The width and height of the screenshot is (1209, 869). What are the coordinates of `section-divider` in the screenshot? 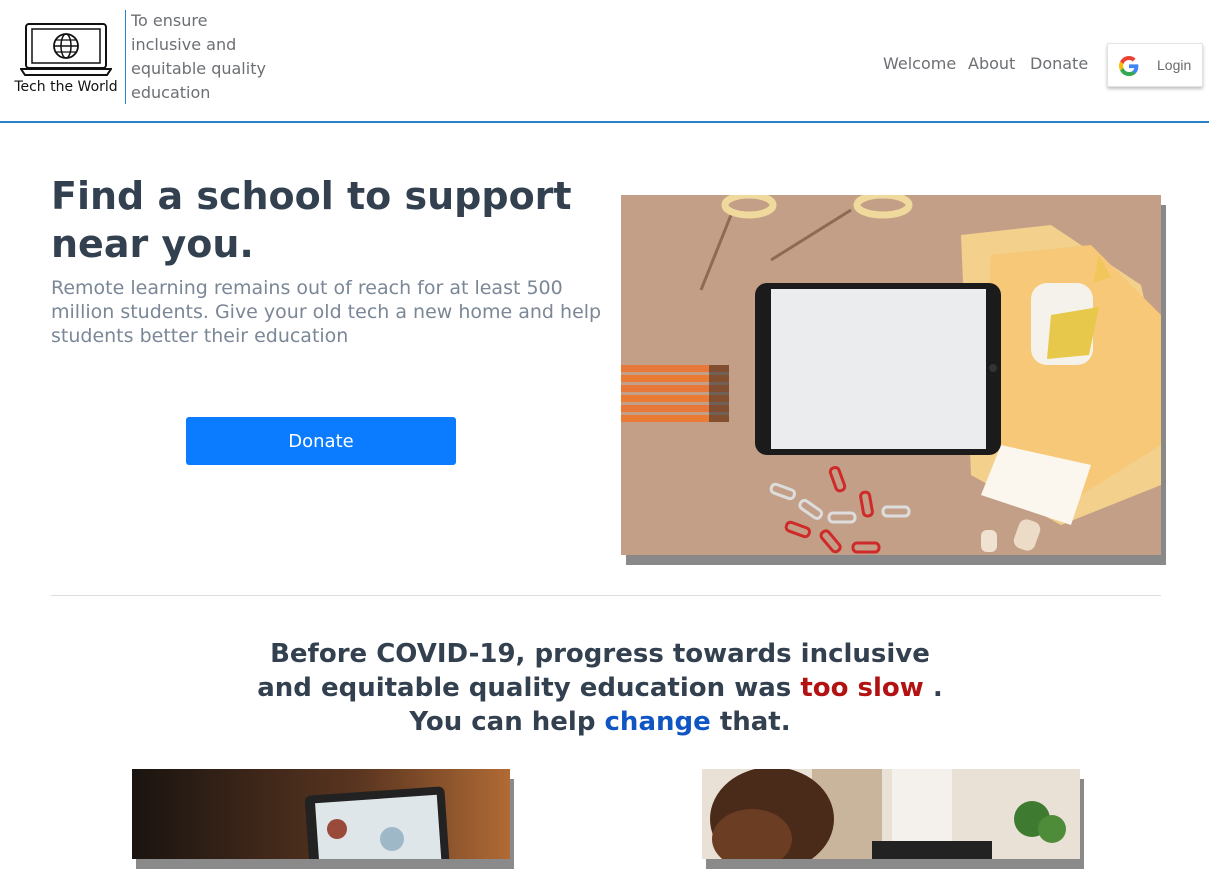 It's located at (606, 595).